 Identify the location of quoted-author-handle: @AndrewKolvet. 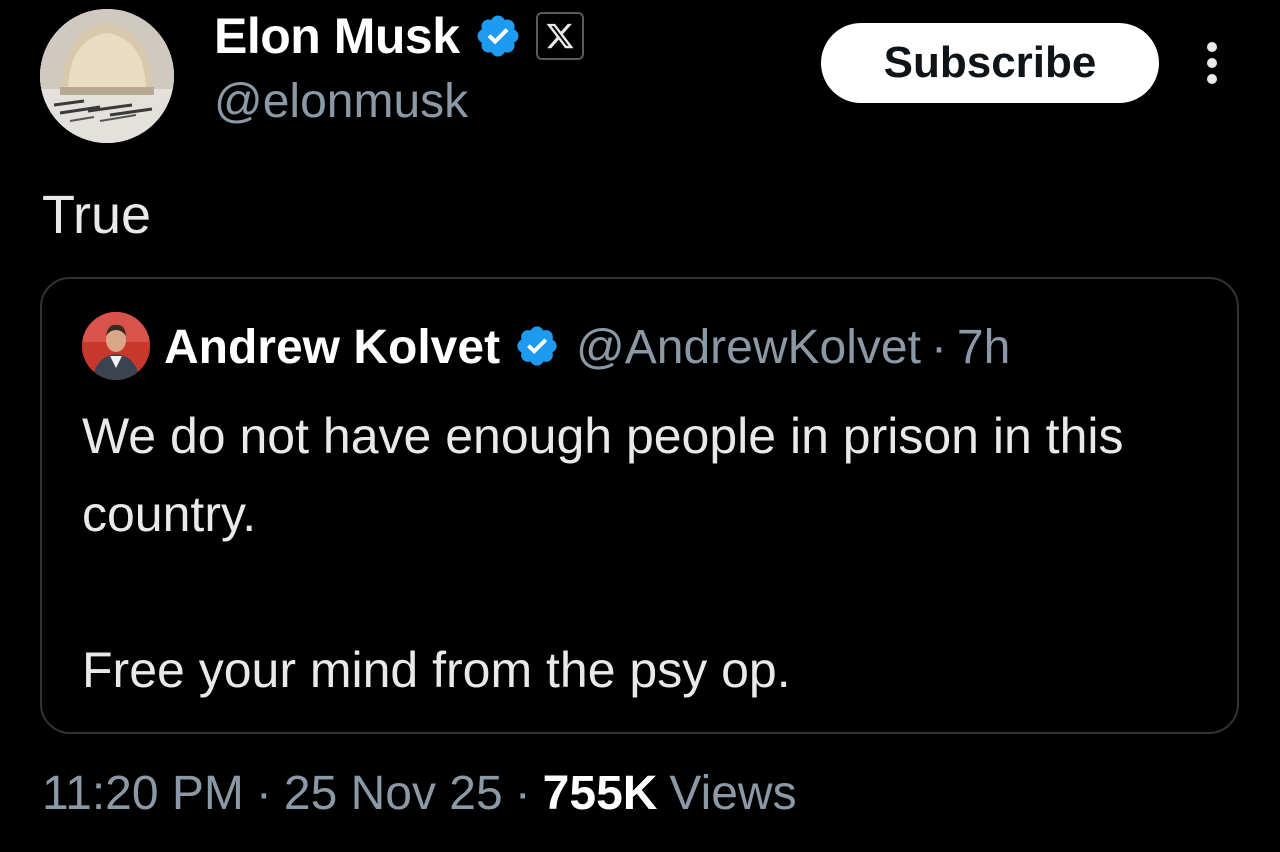
(748, 347).